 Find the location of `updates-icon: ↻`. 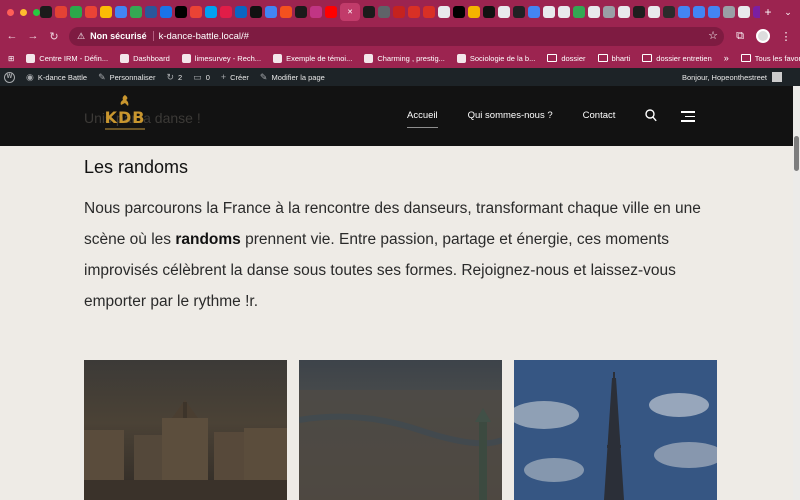

updates-icon: ↻ is located at coordinates (170, 76).